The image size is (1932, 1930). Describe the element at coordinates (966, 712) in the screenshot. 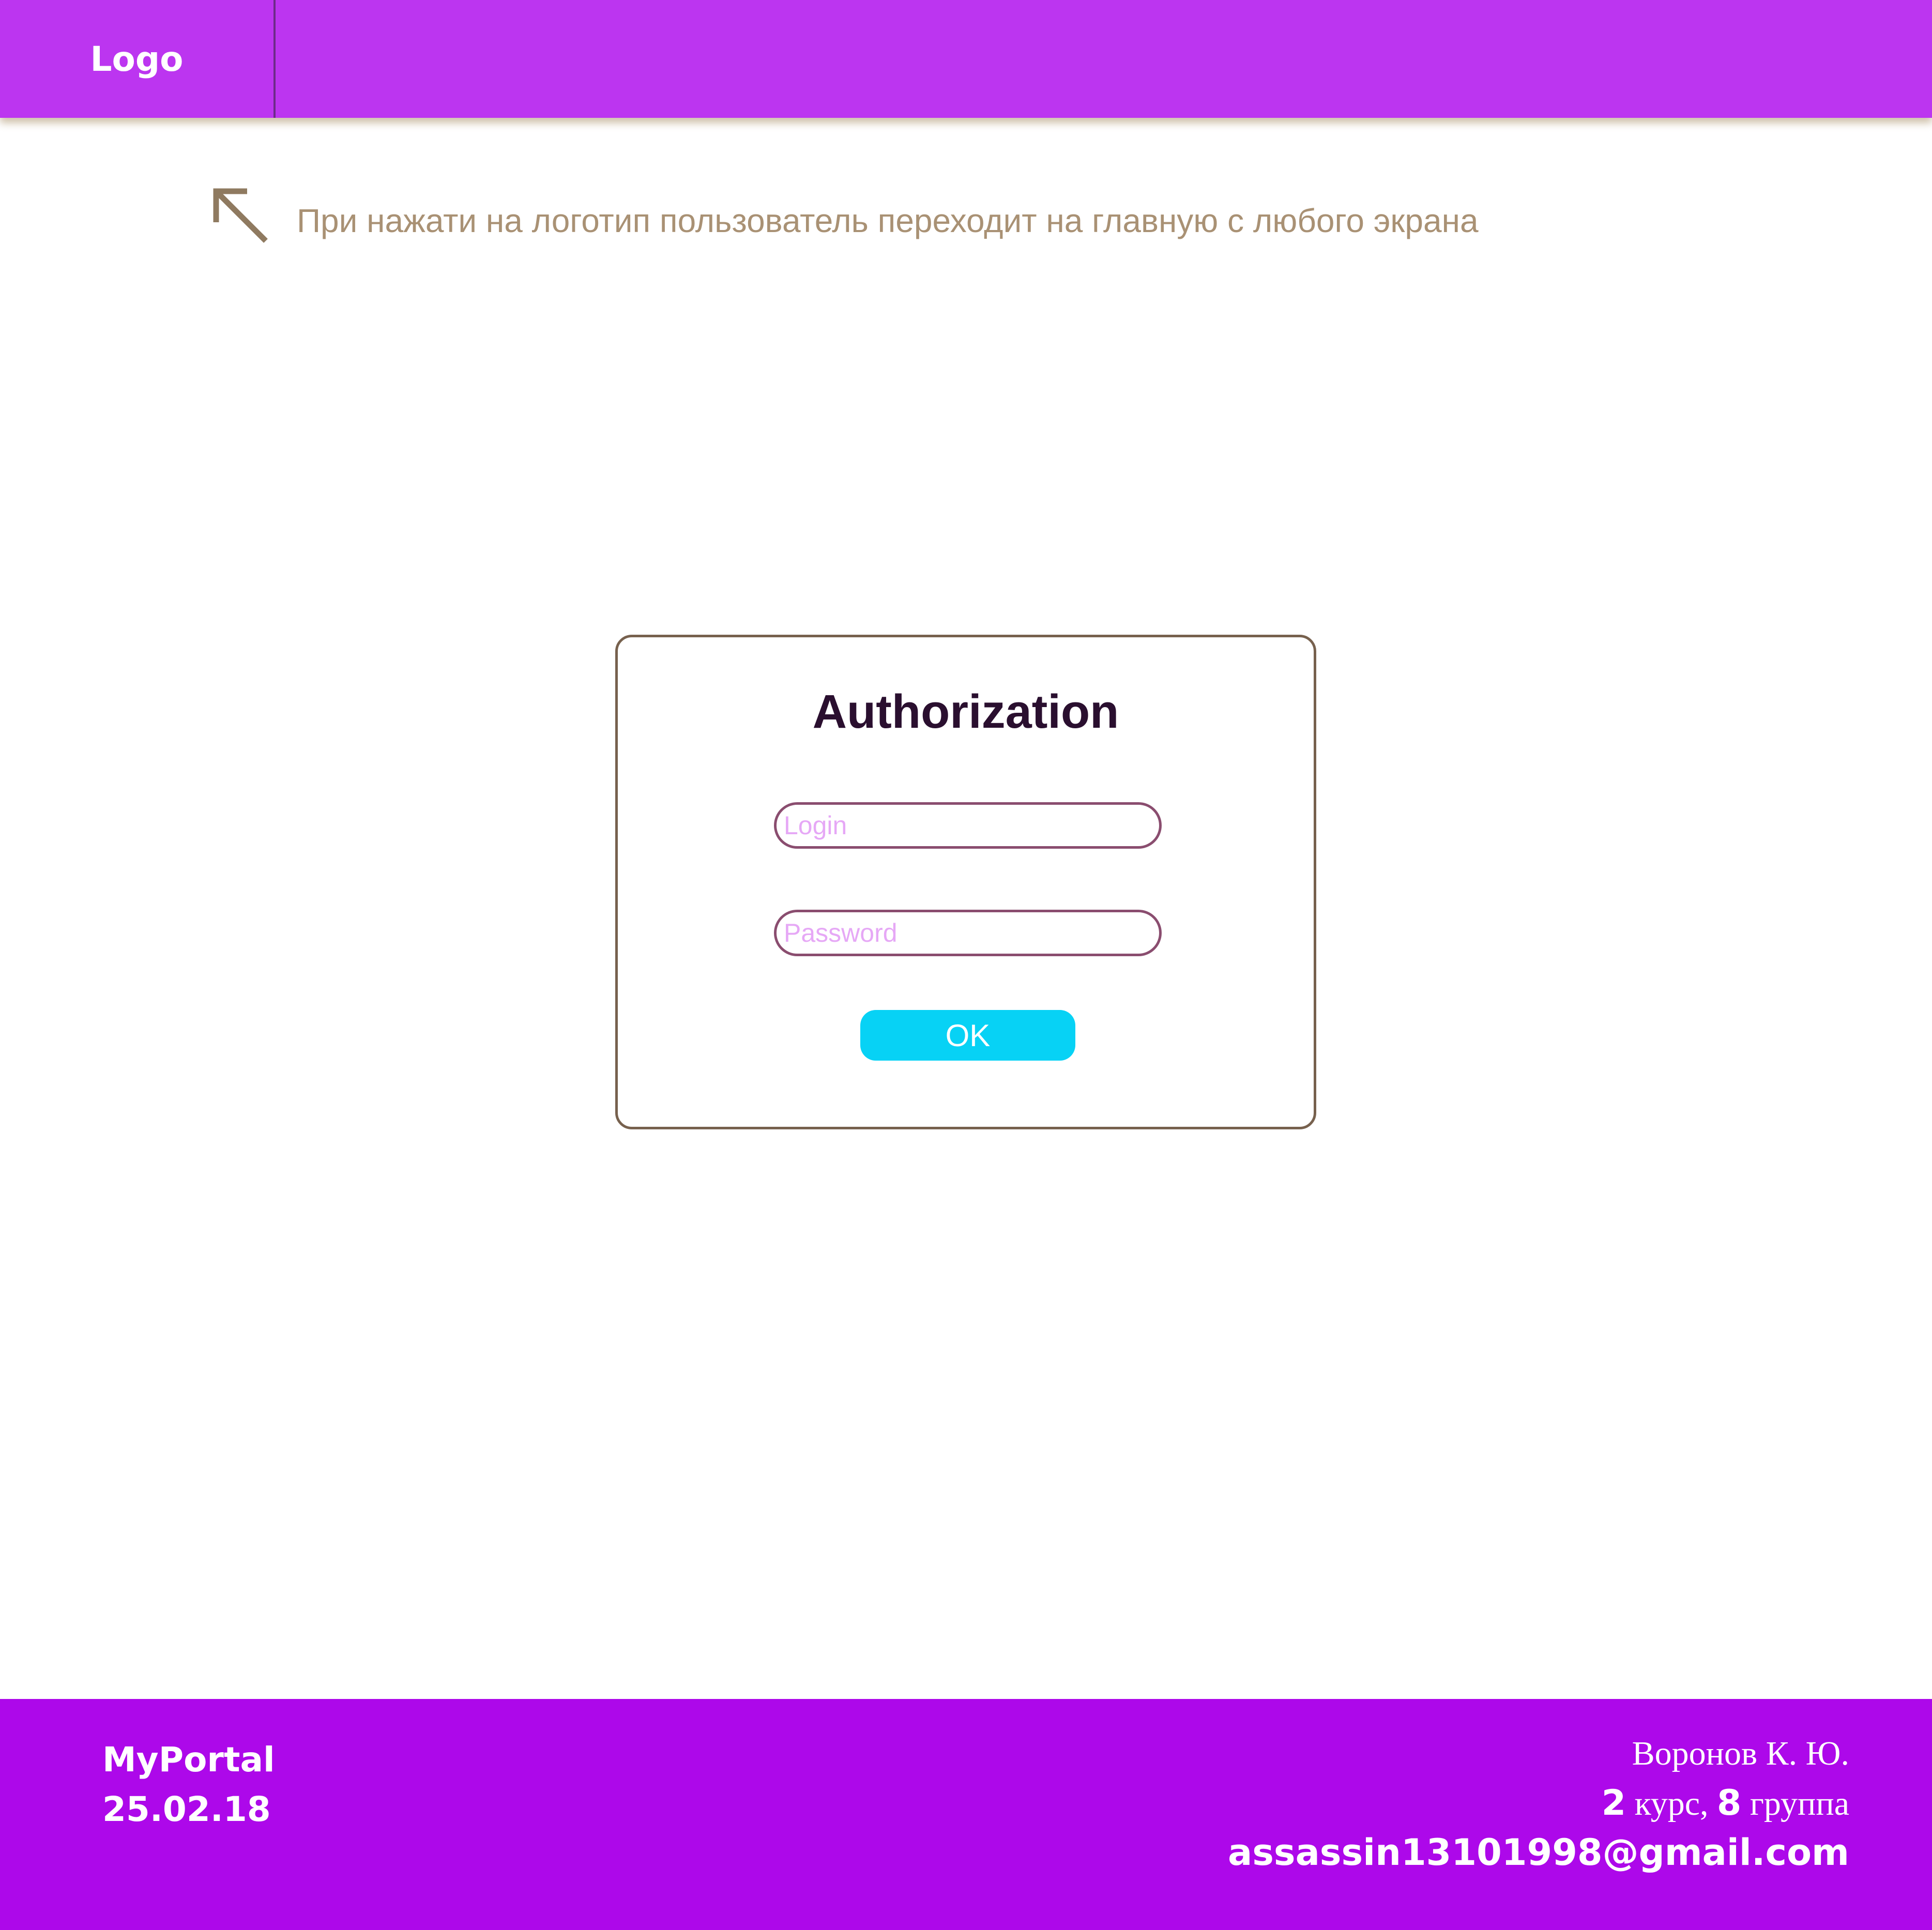

I see `authorization-title: Authorization` at that location.